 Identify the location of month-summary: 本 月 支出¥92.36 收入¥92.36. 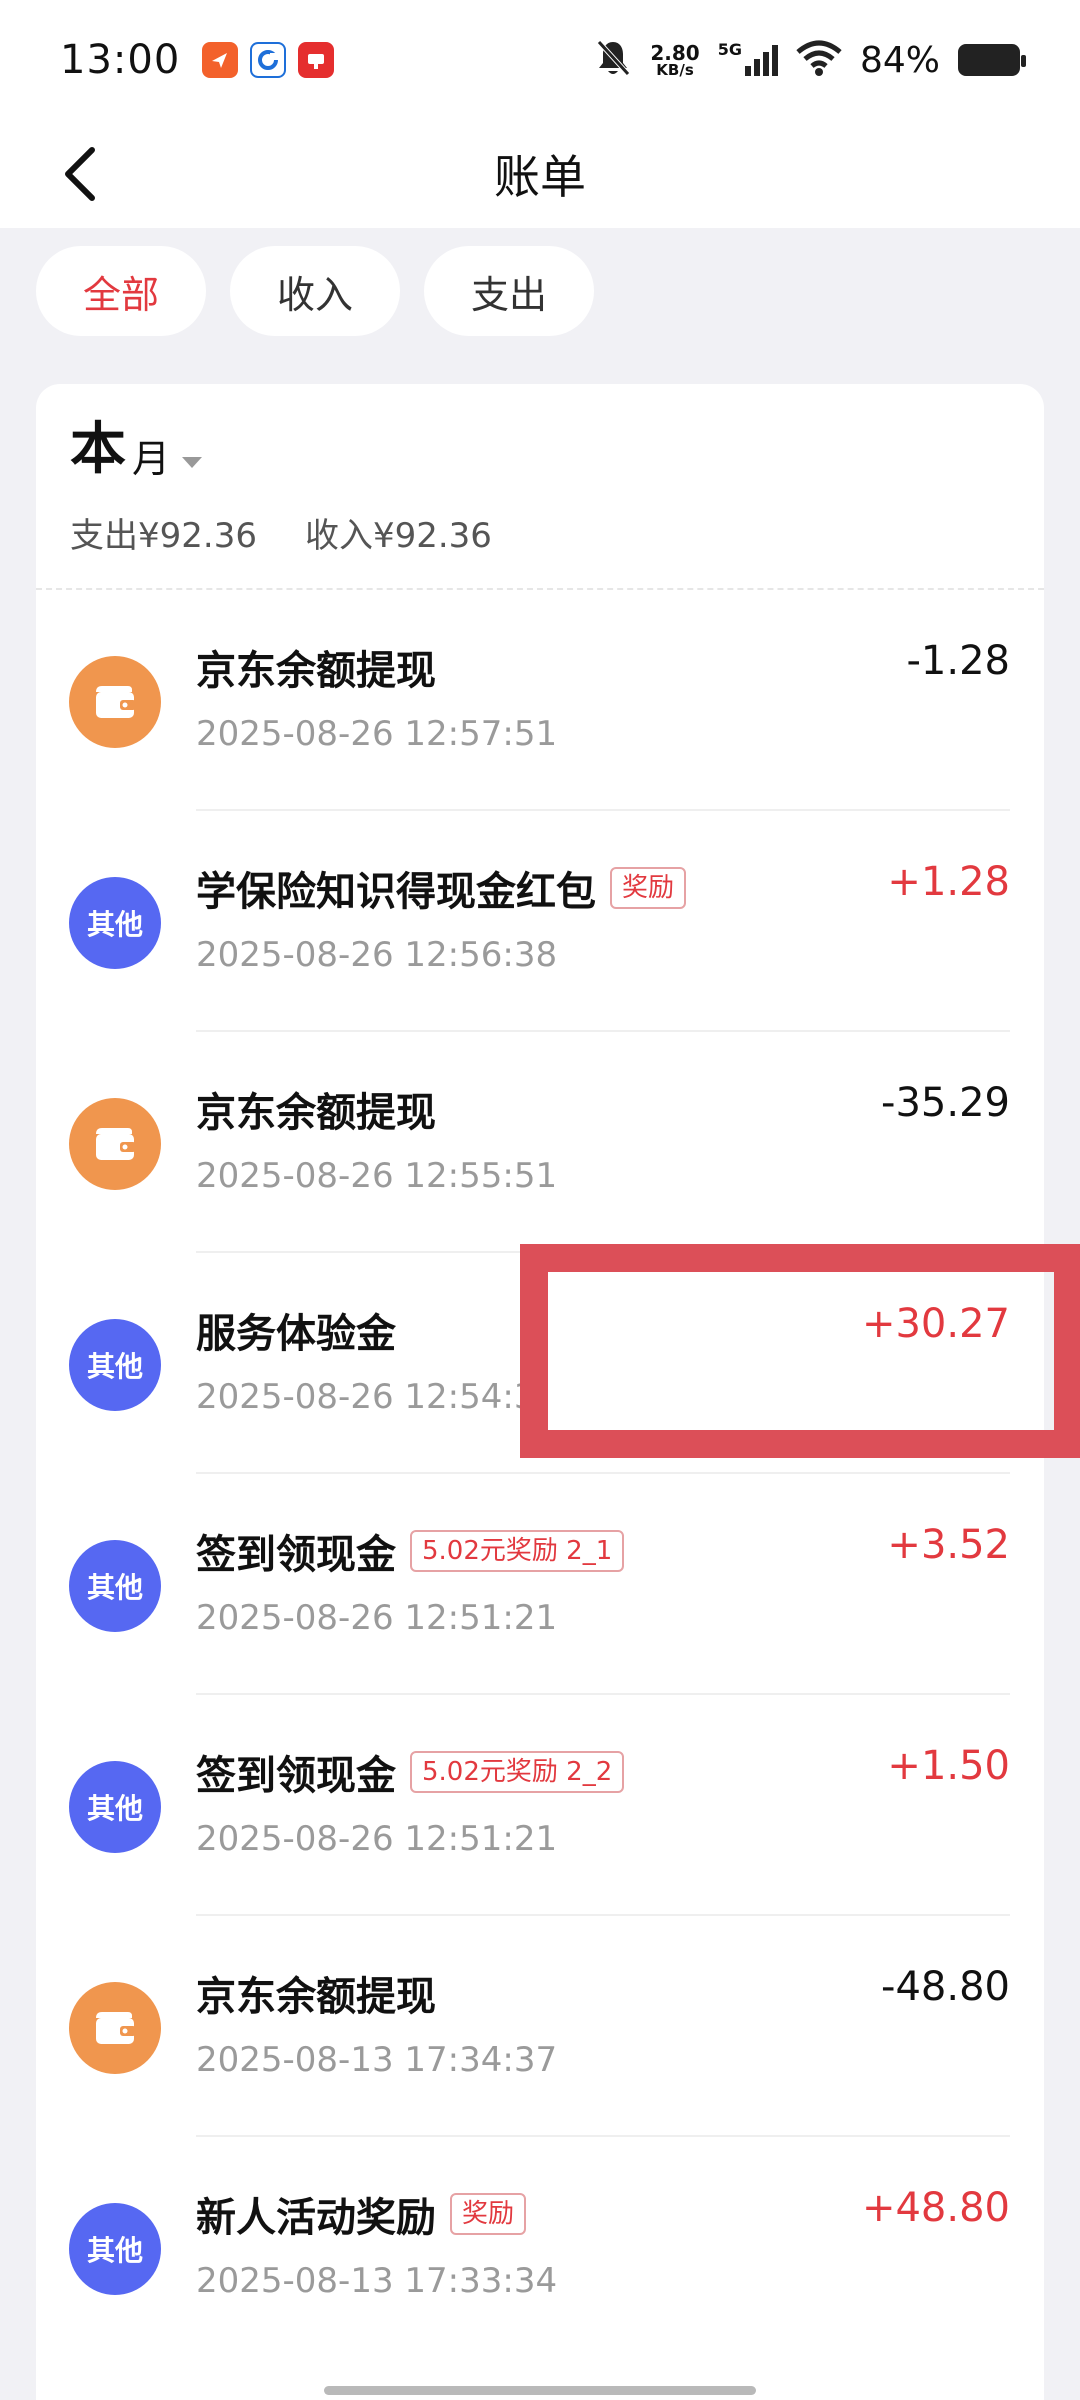
(540, 487).